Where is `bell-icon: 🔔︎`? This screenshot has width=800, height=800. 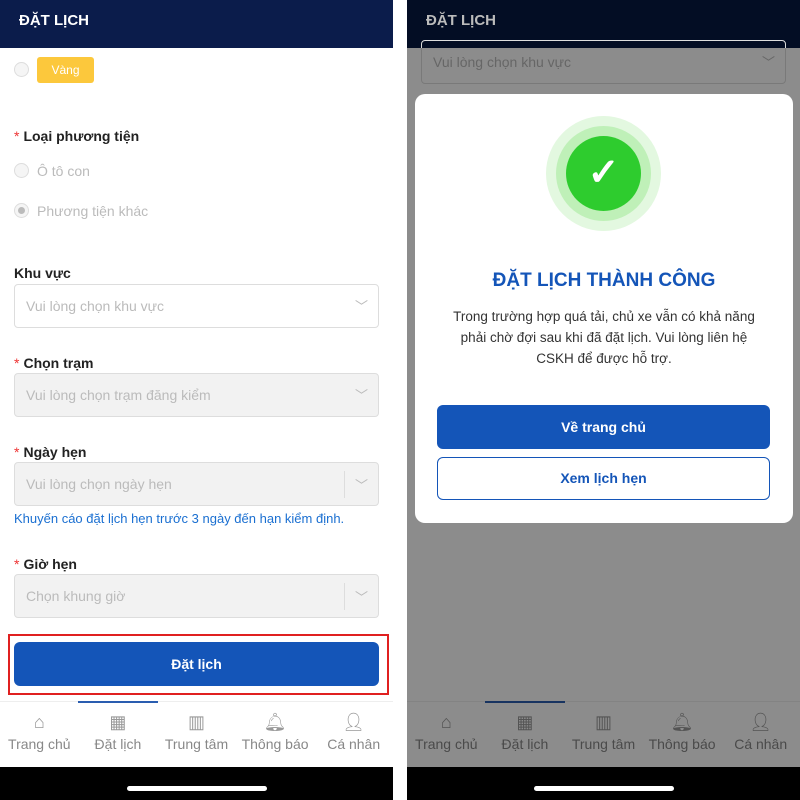 bell-icon: 🔔︎ is located at coordinates (275, 722).